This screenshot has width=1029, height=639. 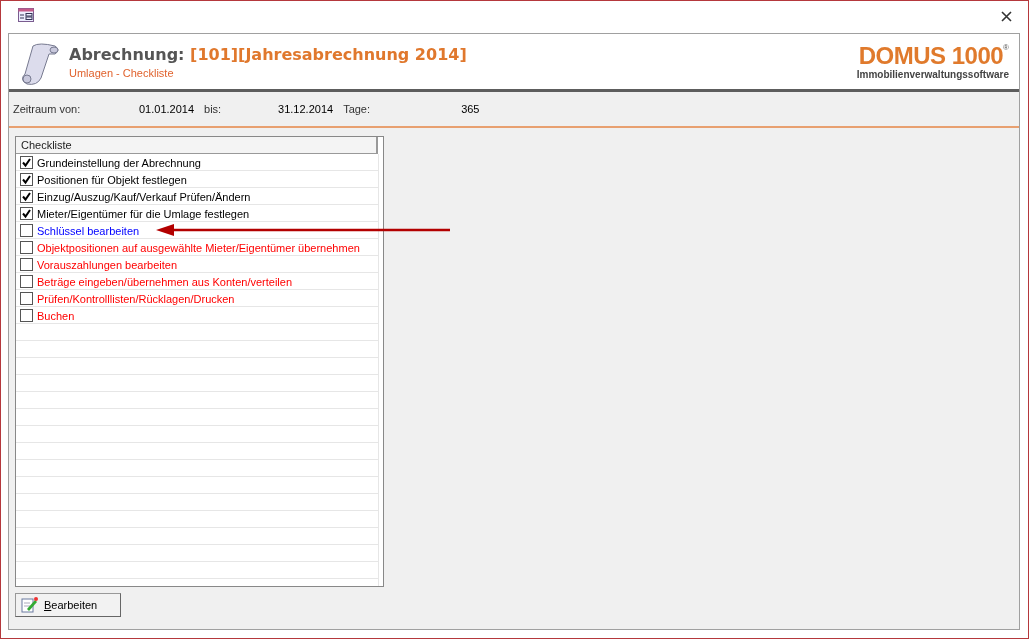 What do you see at coordinates (197, 145) in the screenshot?
I see `column-header: Checkliste` at bounding box center [197, 145].